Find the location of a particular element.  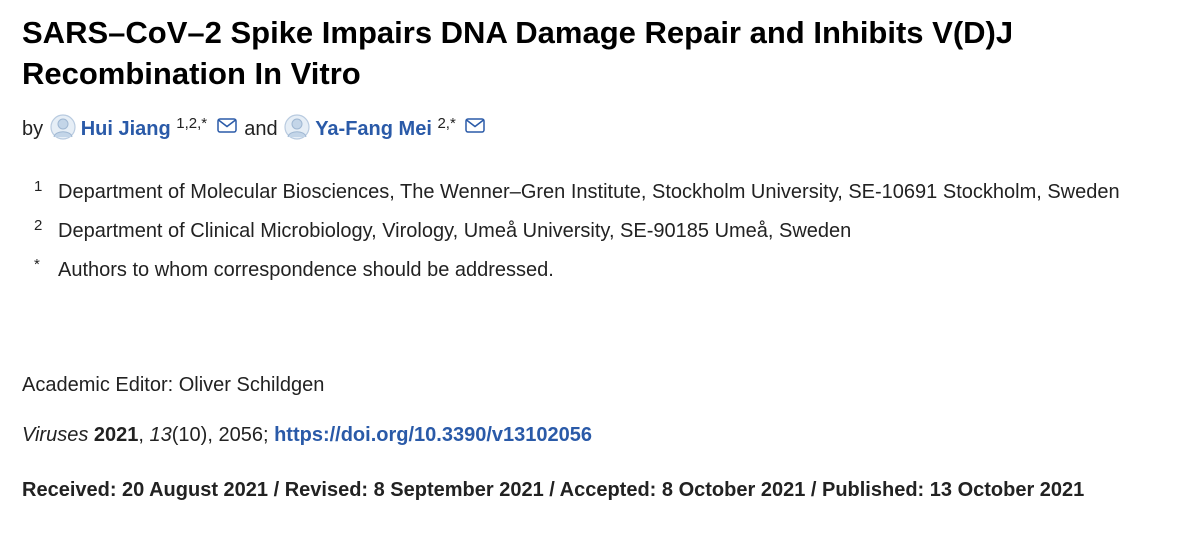

affiliation-marker: 1 is located at coordinates (38, 186).